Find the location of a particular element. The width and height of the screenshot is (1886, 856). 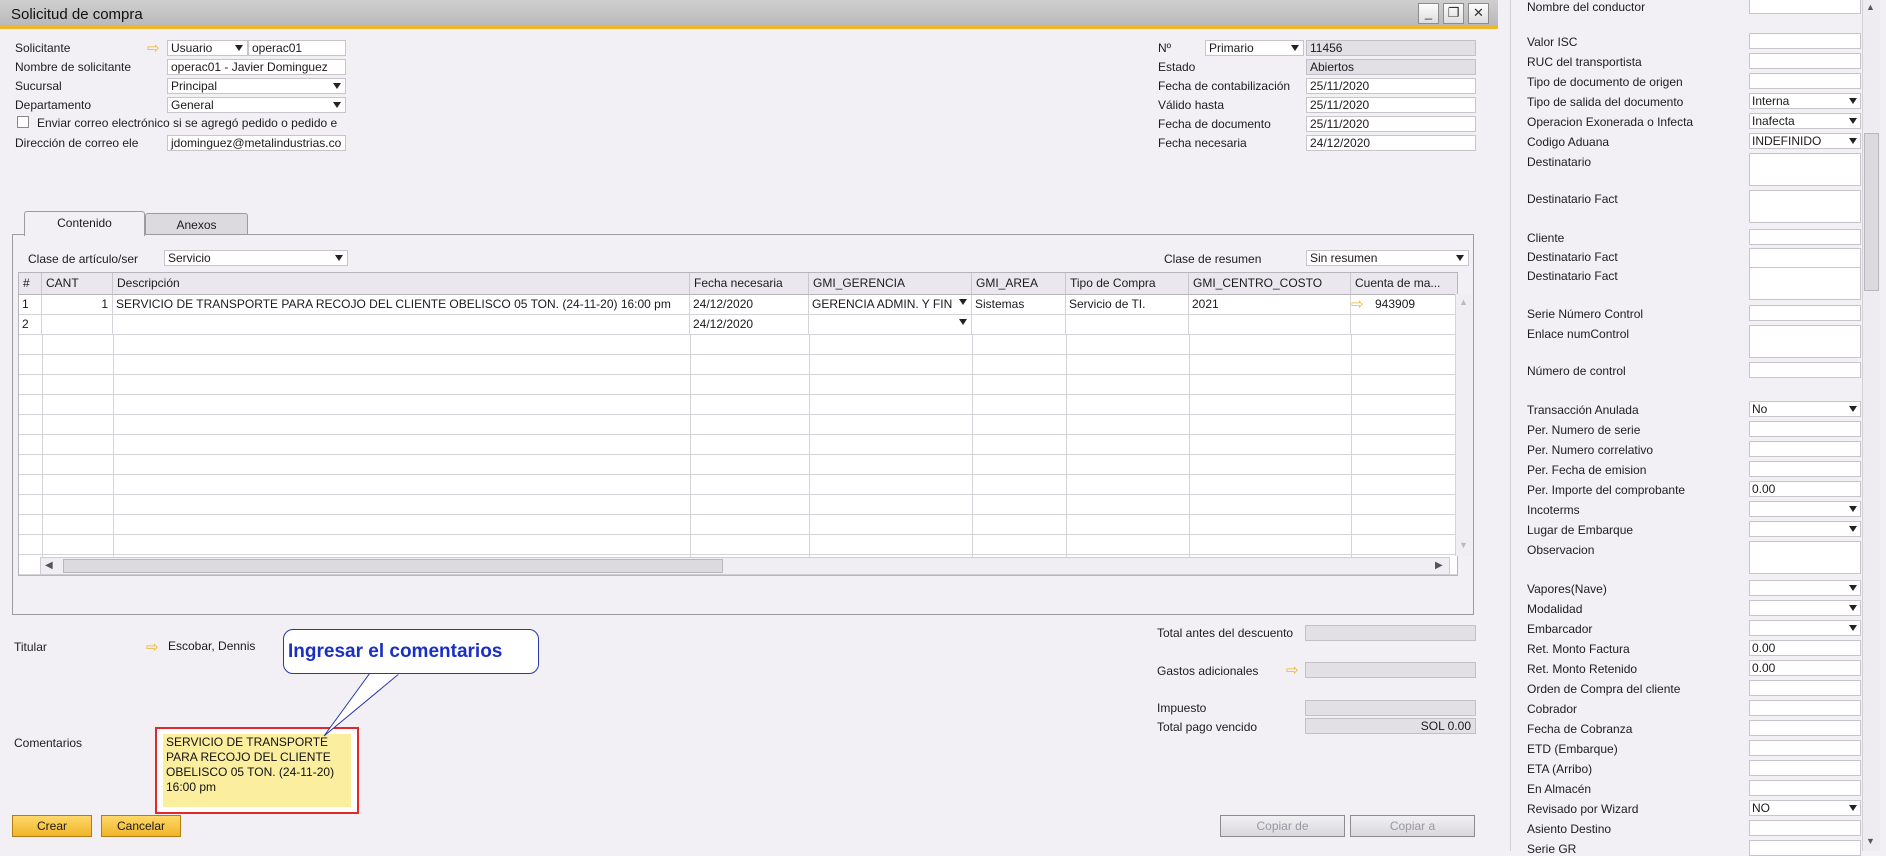

col-header: CANT is located at coordinates (77, 284).